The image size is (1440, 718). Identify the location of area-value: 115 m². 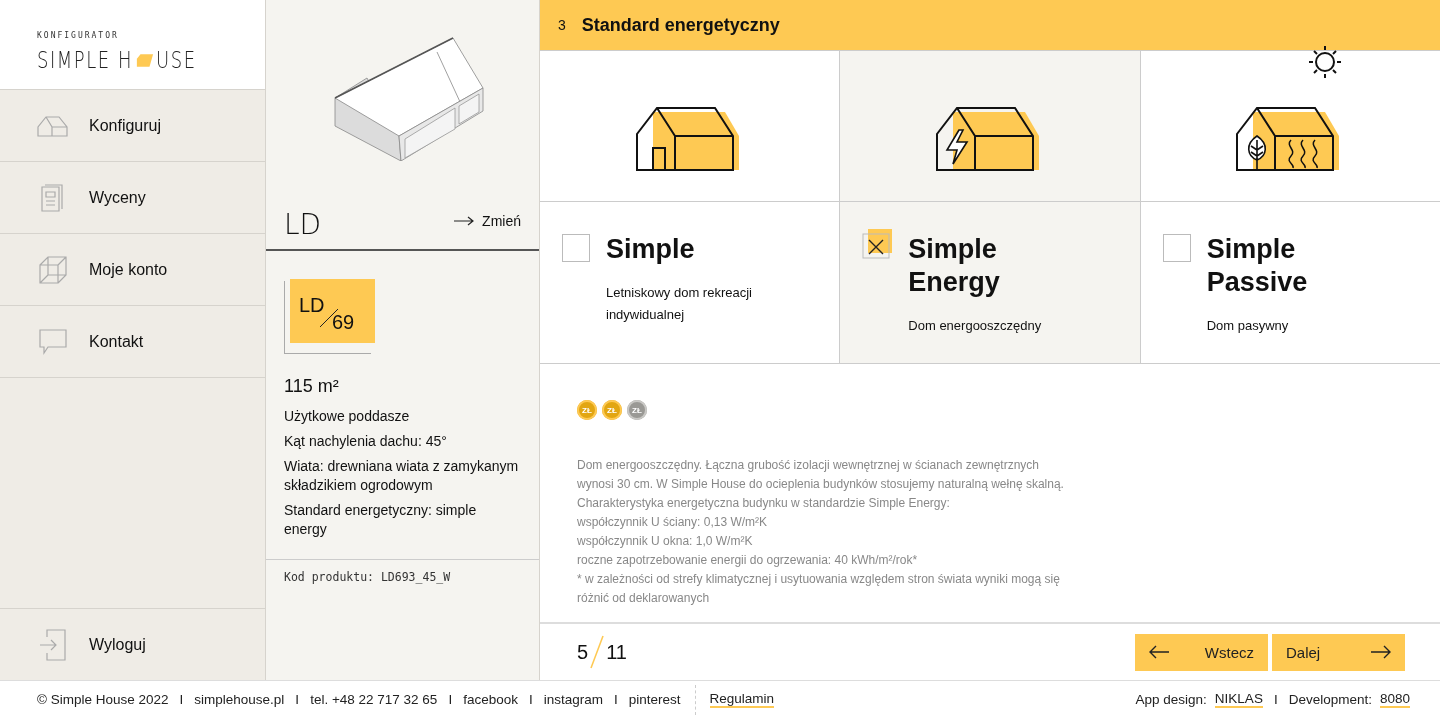
(312, 386).